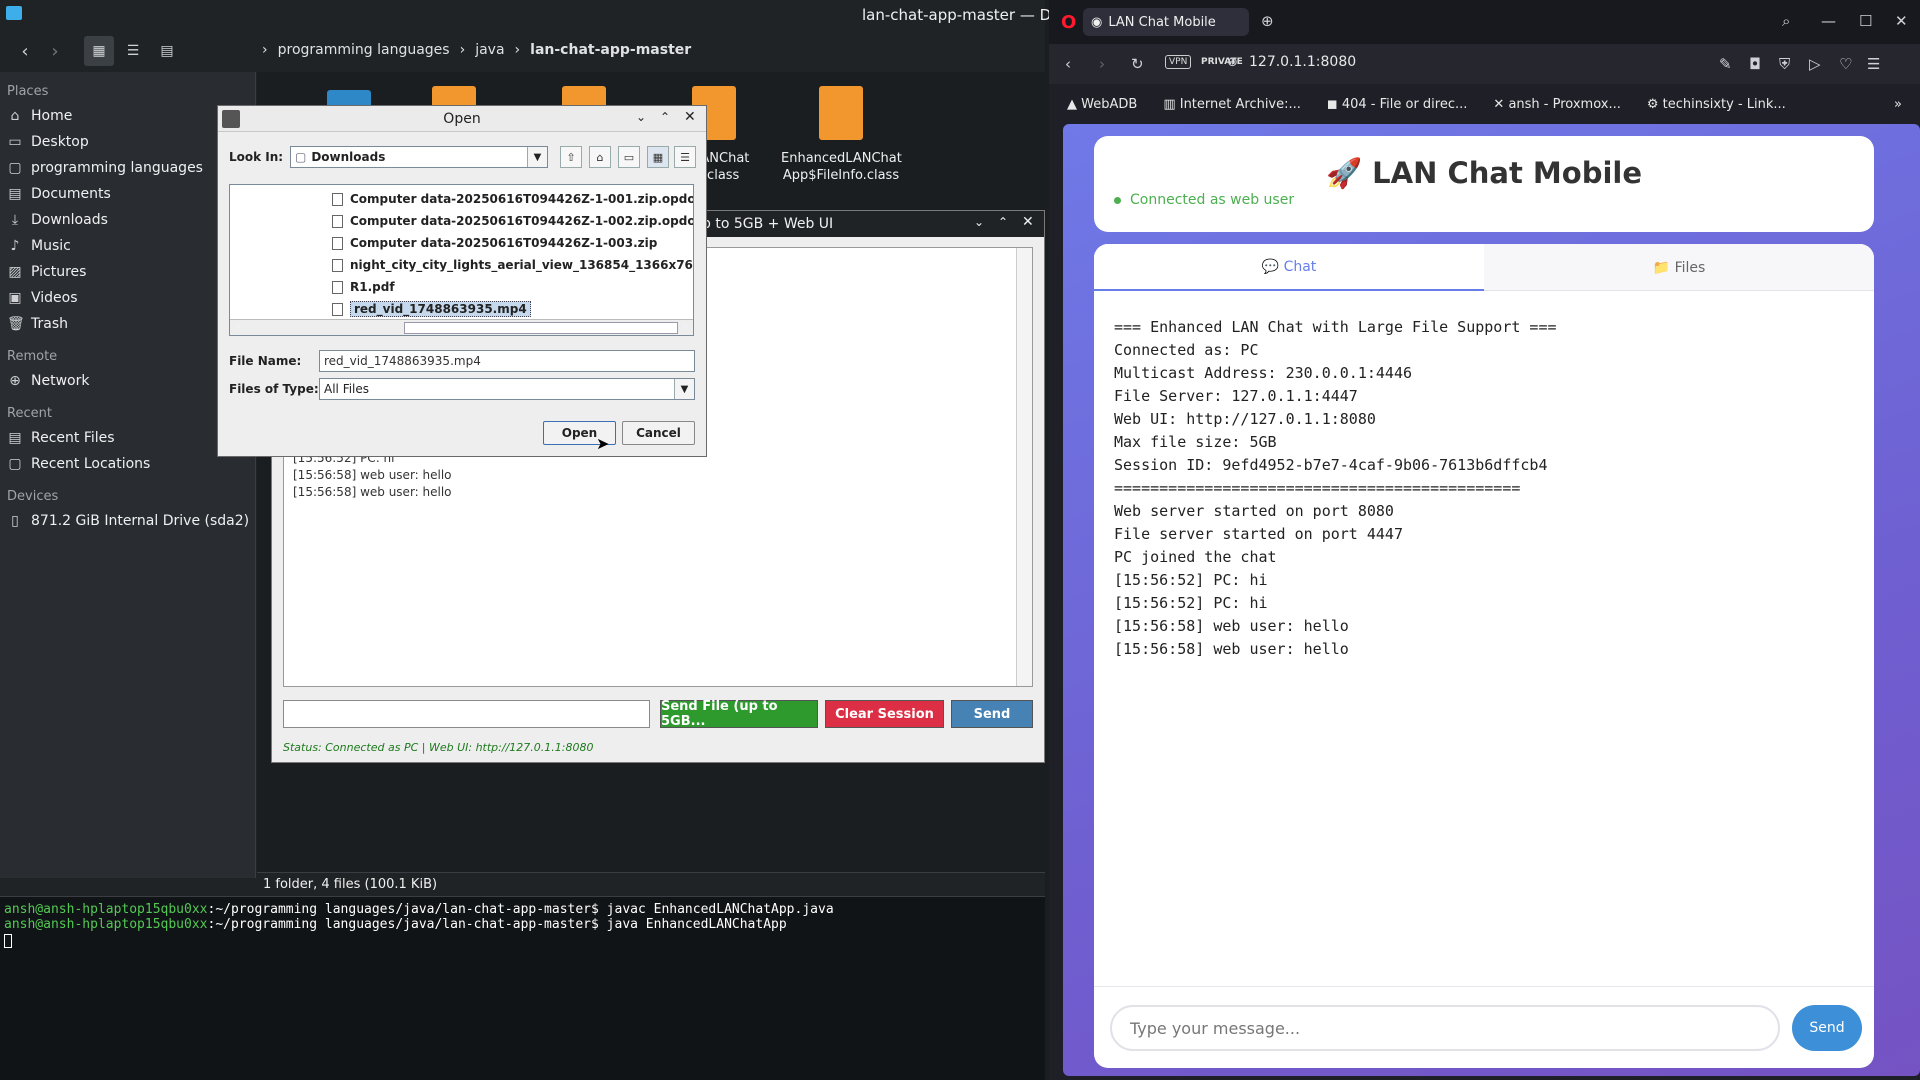 This screenshot has height=1080, width=1920. What do you see at coordinates (15, 381) in the screenshot?
I see `network-icon: ⊕` at bounding box center [15, 381].